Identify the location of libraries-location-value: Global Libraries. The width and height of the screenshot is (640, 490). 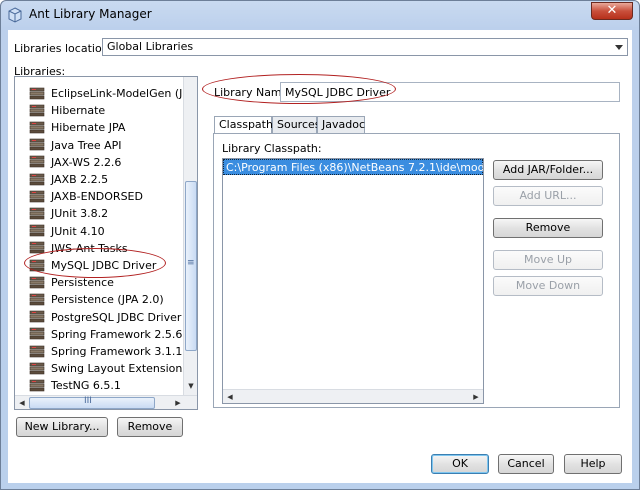
(150, 46).